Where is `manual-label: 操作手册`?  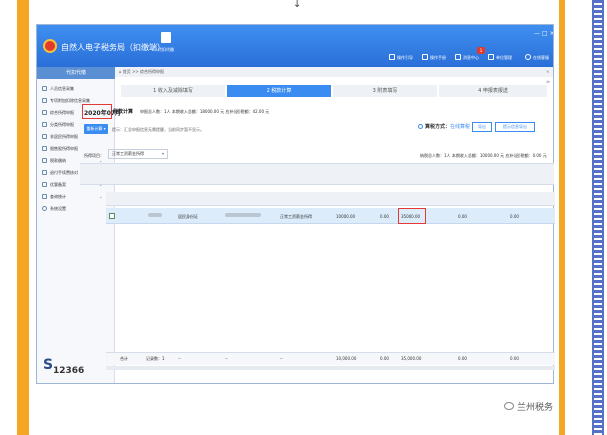 manual-label: 操作手册 is located at coordinates (438, 57).